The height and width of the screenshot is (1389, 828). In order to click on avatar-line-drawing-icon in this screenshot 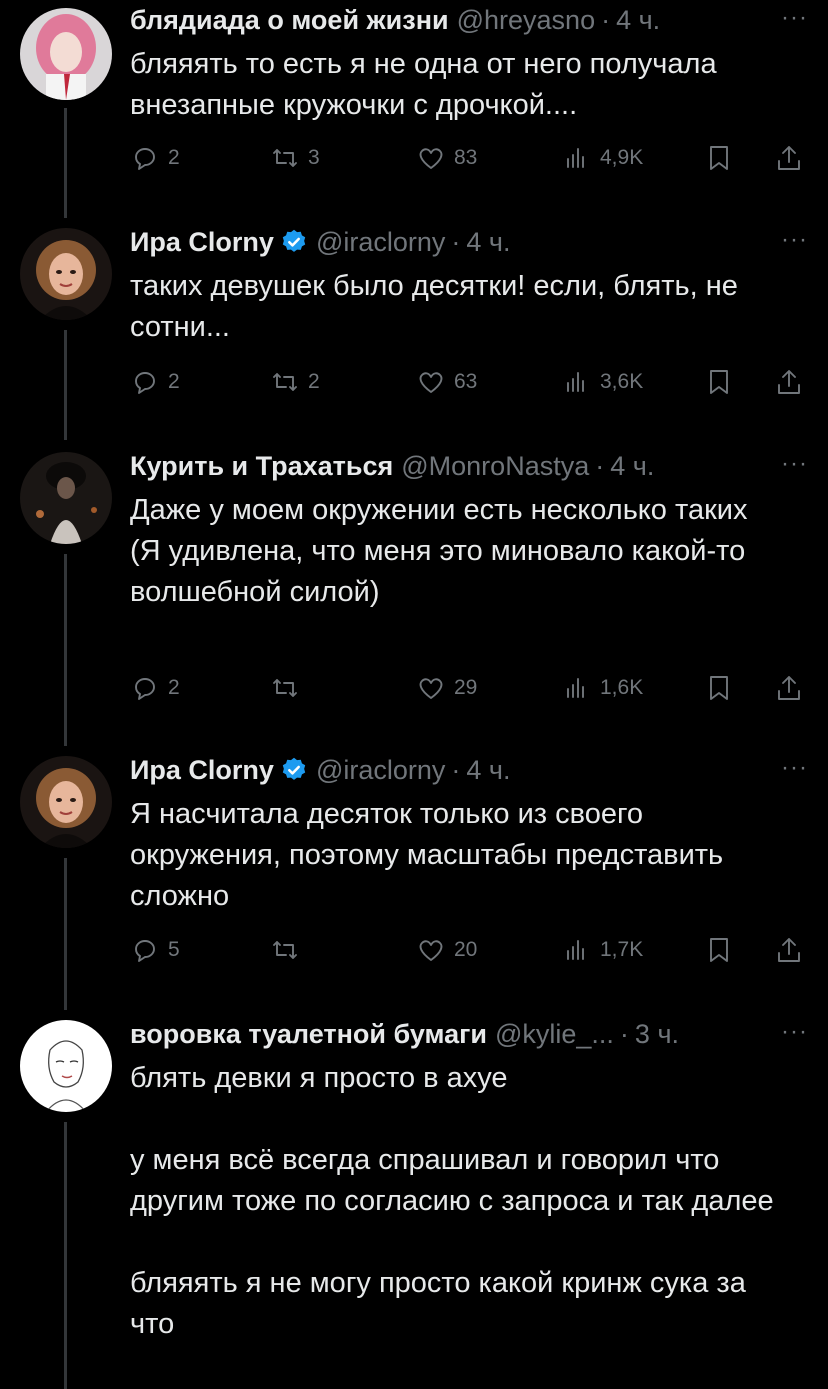, I will do `click(66, 1066)`.